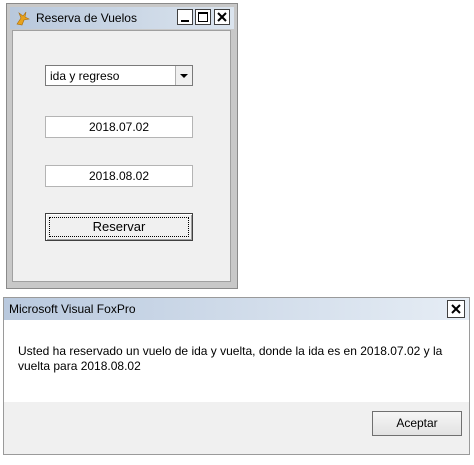 Image resolution: width=474 pixels, height=465 pixels. What do you see at coordinates (119, 176) in the screenshot?
I see `return-date-field: 2018.08.02` at bounding box center [119, 176].